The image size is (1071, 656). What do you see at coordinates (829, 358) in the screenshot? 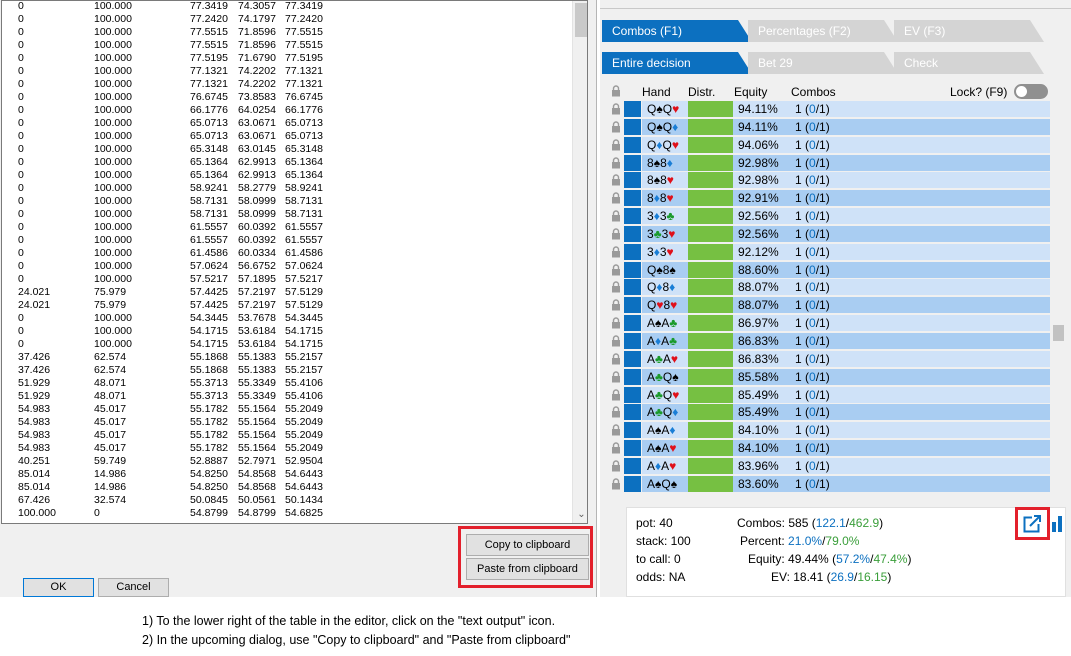
I see `hand-row: A♣A♥ 86.83% 1 (0/1)` at bounding box center [829, 358].